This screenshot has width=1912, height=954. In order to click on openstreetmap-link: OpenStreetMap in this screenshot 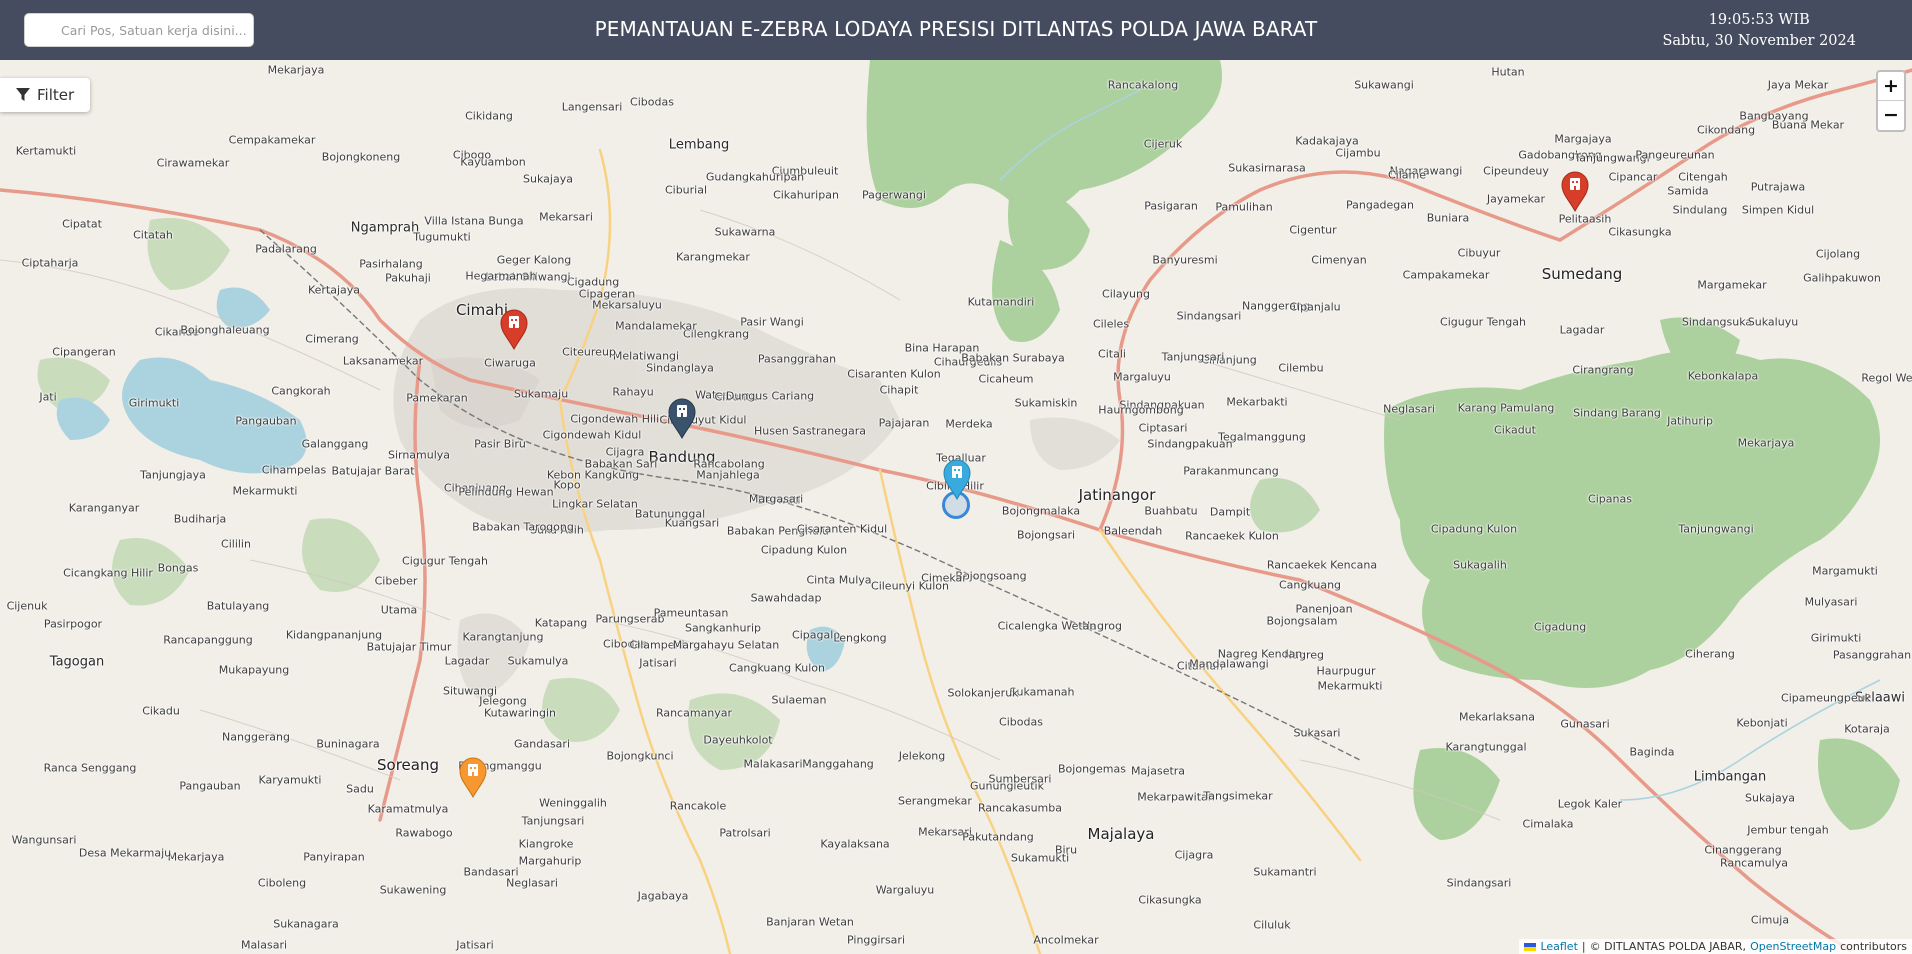, I will do `click(1793, 946)`.